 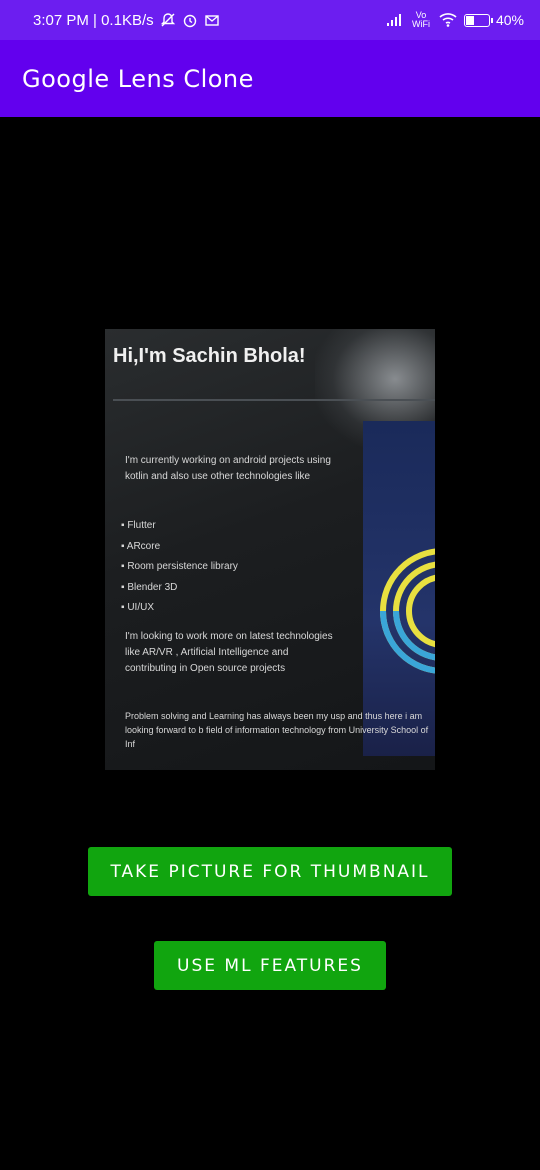 What do you see at coordinates (179, 526) in the screenshot?
I see `list-item: Flutter` at bounding box center [179, 526].